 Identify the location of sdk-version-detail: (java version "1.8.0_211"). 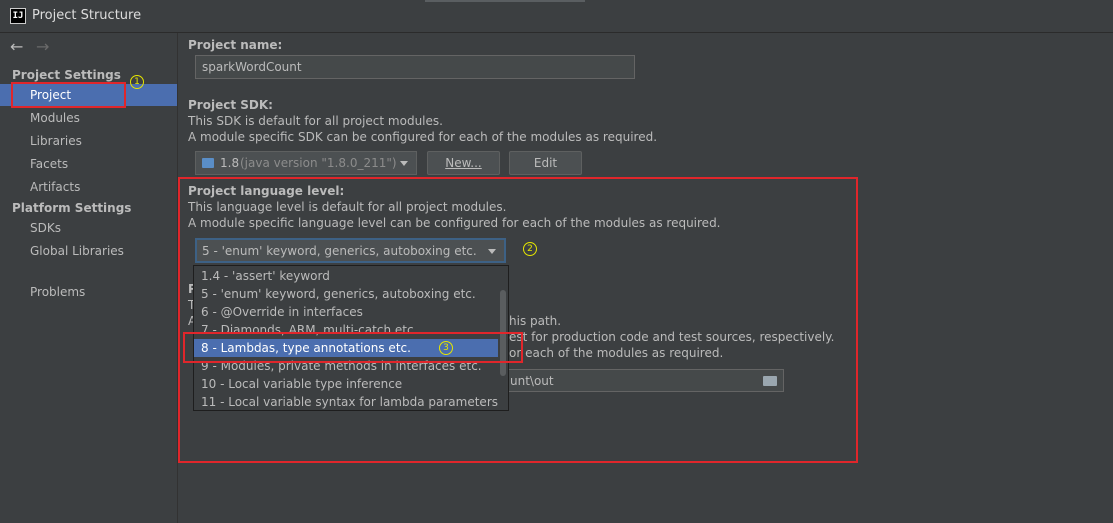
(318, 163).